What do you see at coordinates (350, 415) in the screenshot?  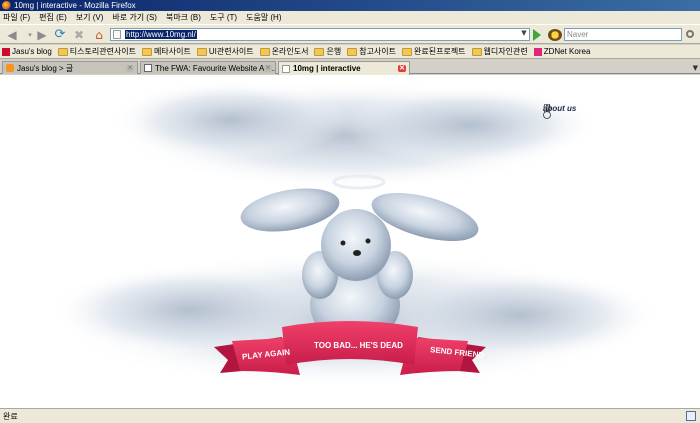 I see `status-bar: 완료` at bounding box center [350, 415].